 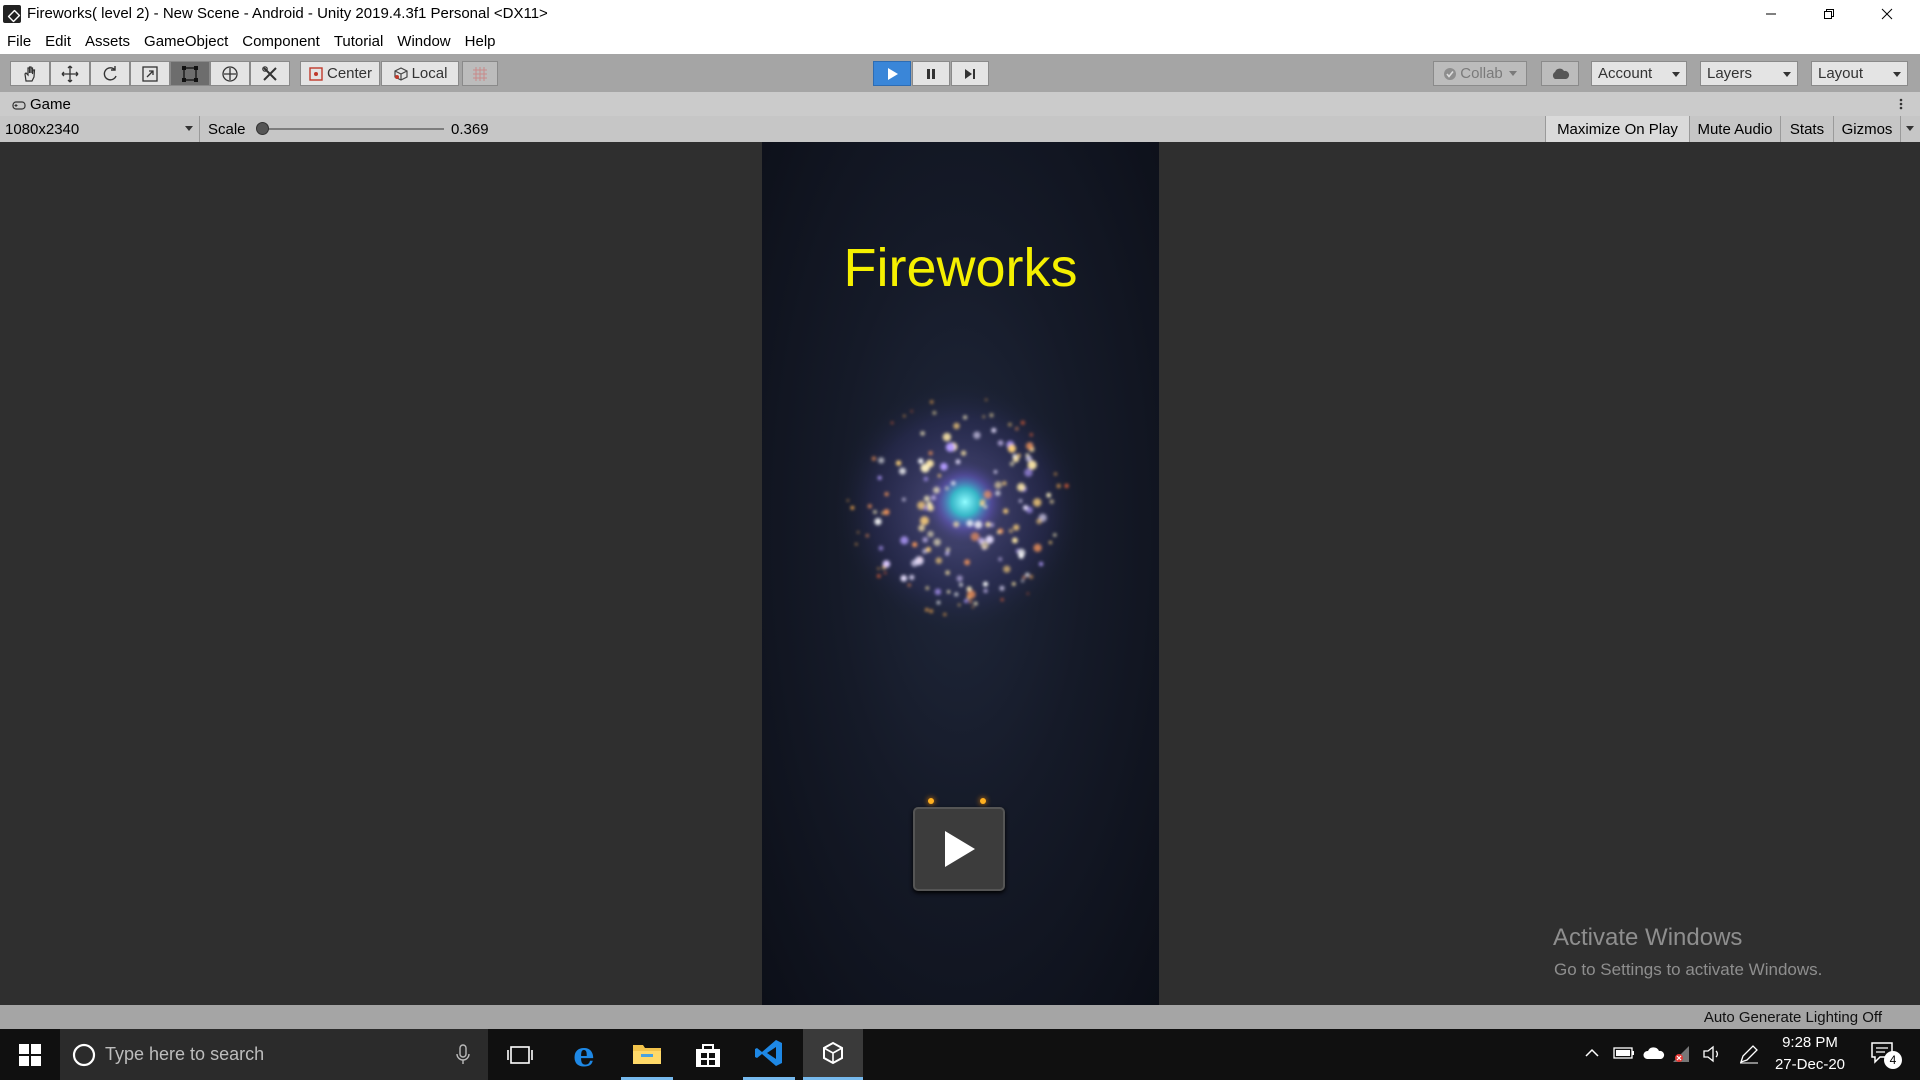 I want to click on collab-button: Collab, so click(x=1480, y=73).